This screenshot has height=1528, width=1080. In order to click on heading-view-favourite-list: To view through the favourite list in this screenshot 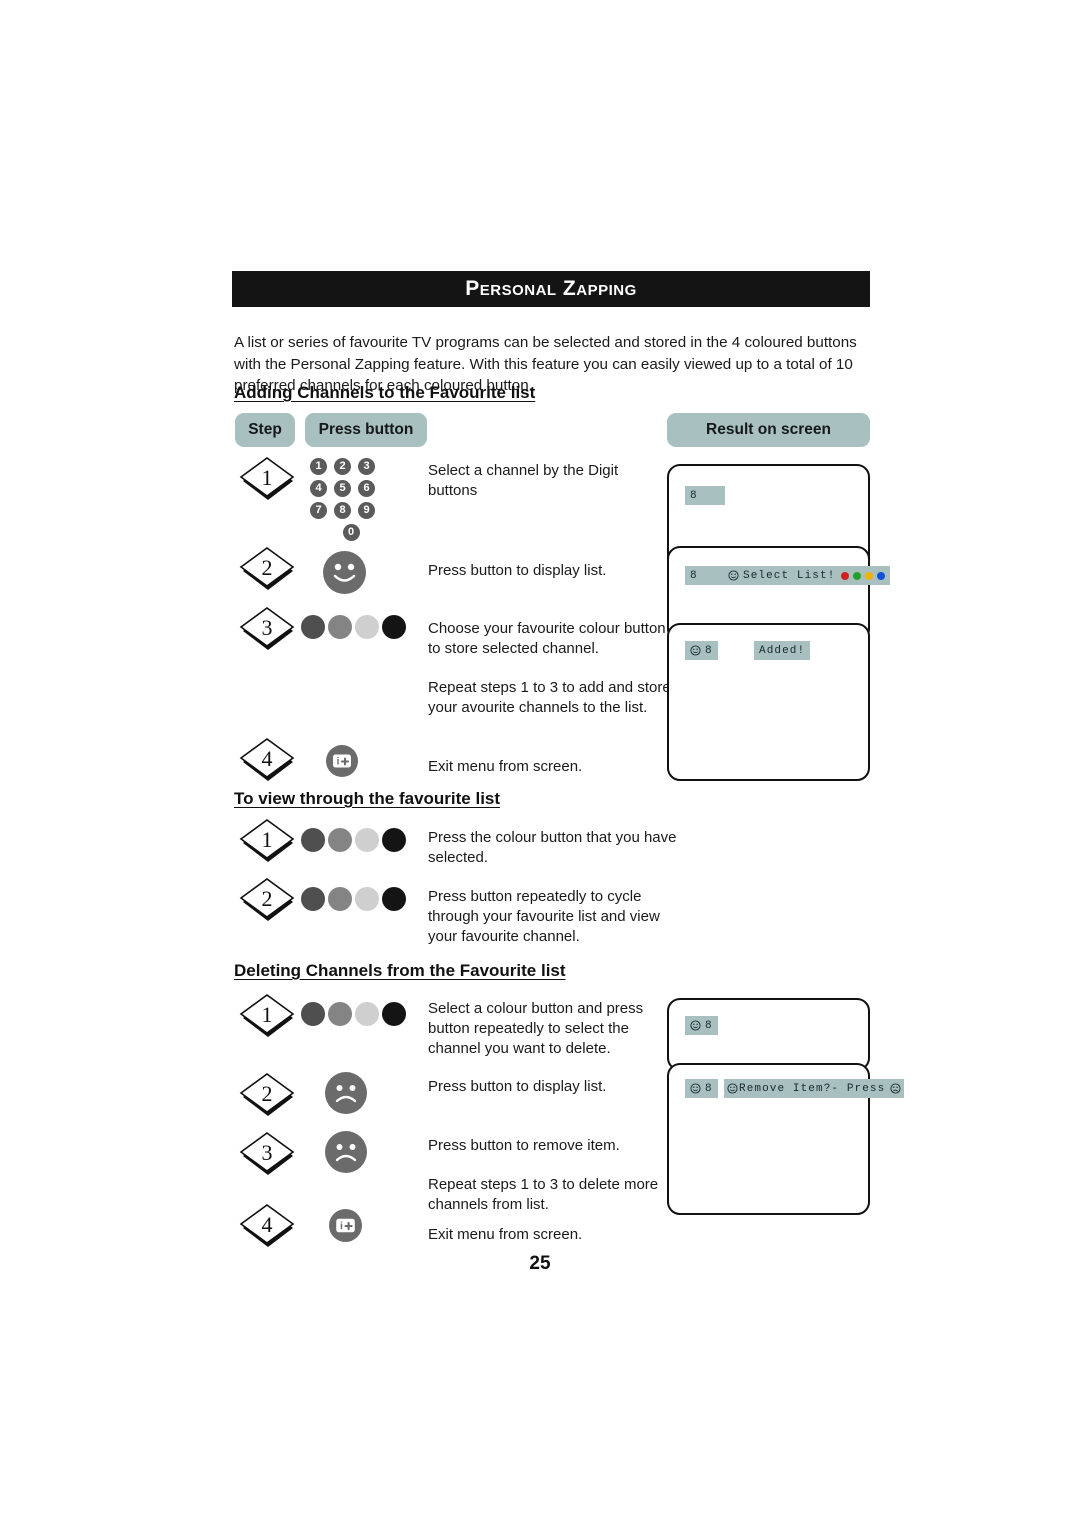, I will do `click(367, 798)`.